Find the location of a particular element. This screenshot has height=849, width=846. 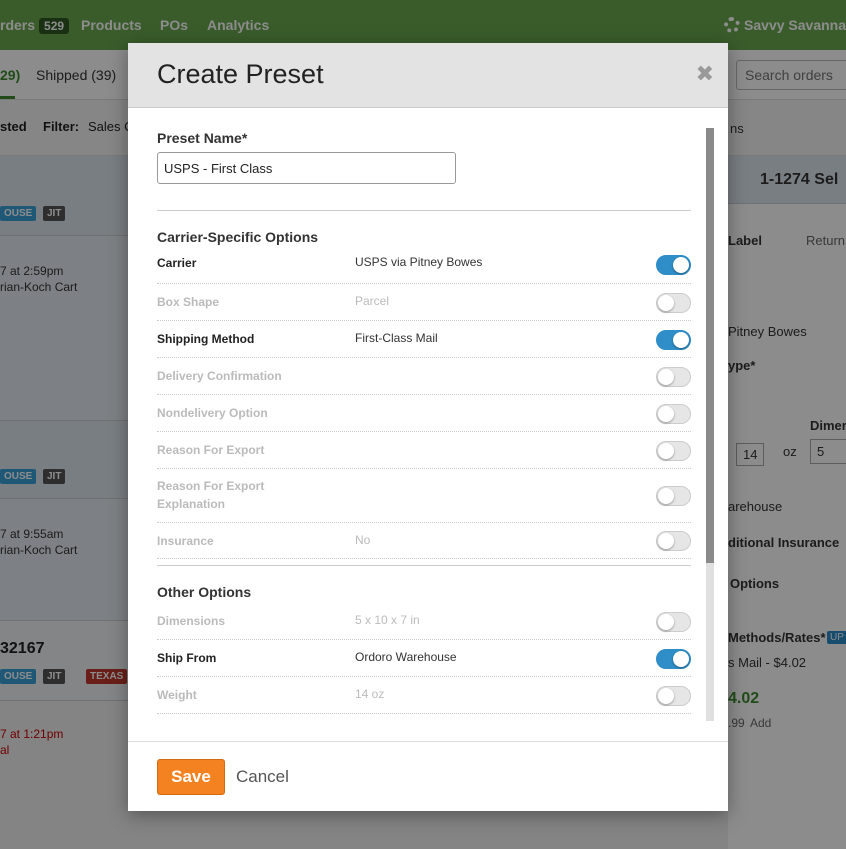

option-row: Shipping Method First-Class Mail is located at coordinates (424, 339).